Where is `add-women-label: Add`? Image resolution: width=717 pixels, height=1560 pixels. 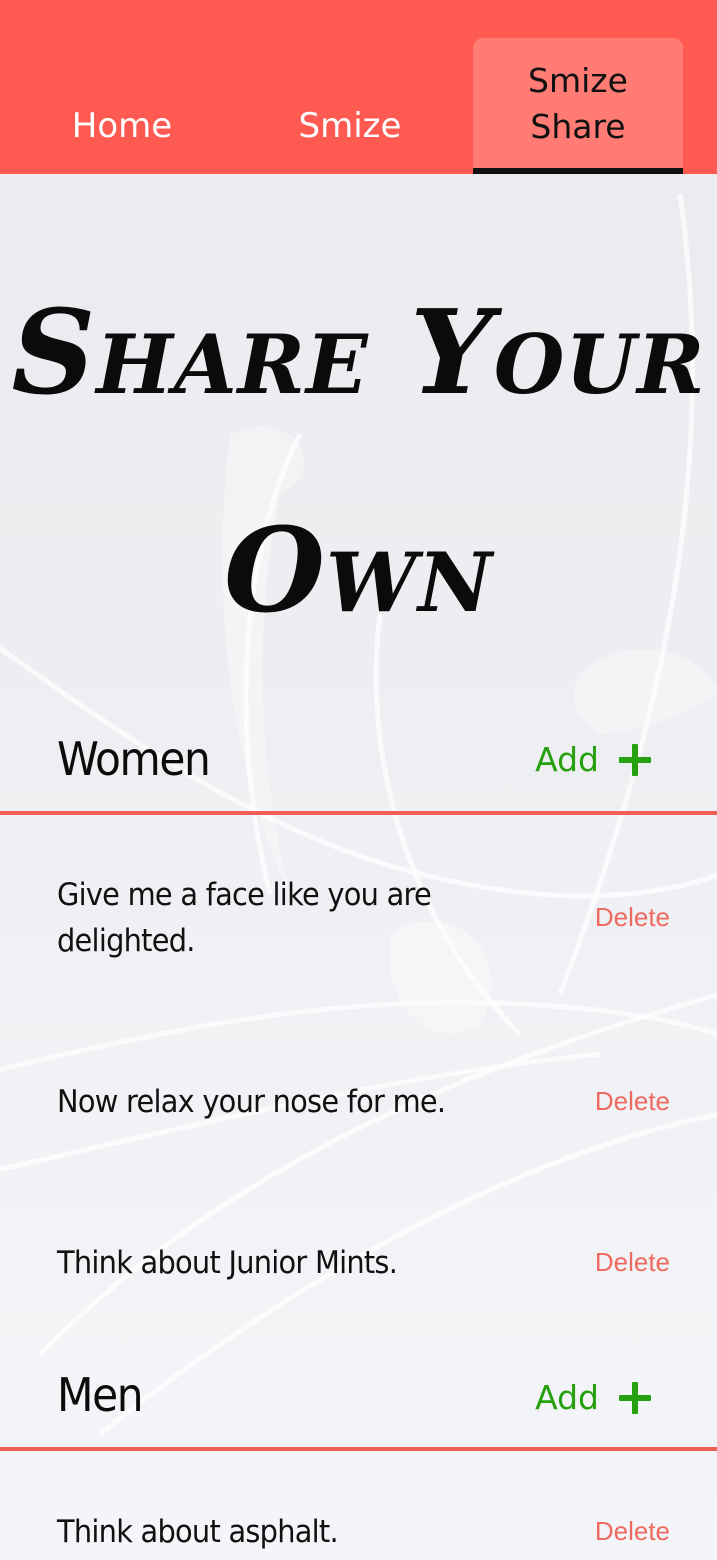
add-women-label: Add is located at coordinates (567, 759).